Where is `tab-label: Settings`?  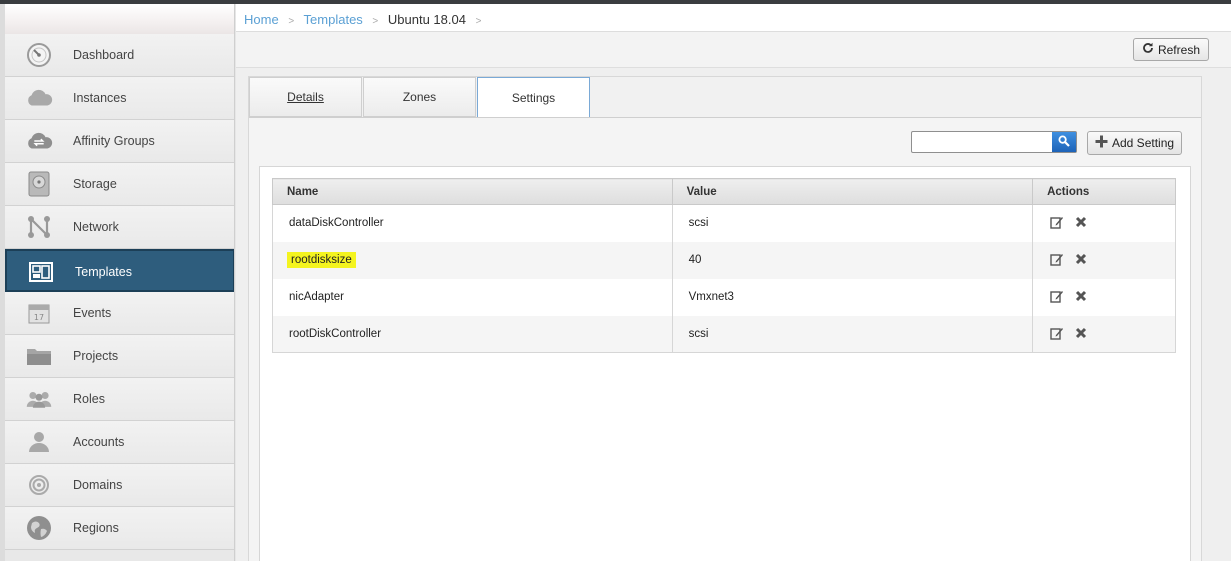
tab-label: Settings is located at coordinates (533, 98).